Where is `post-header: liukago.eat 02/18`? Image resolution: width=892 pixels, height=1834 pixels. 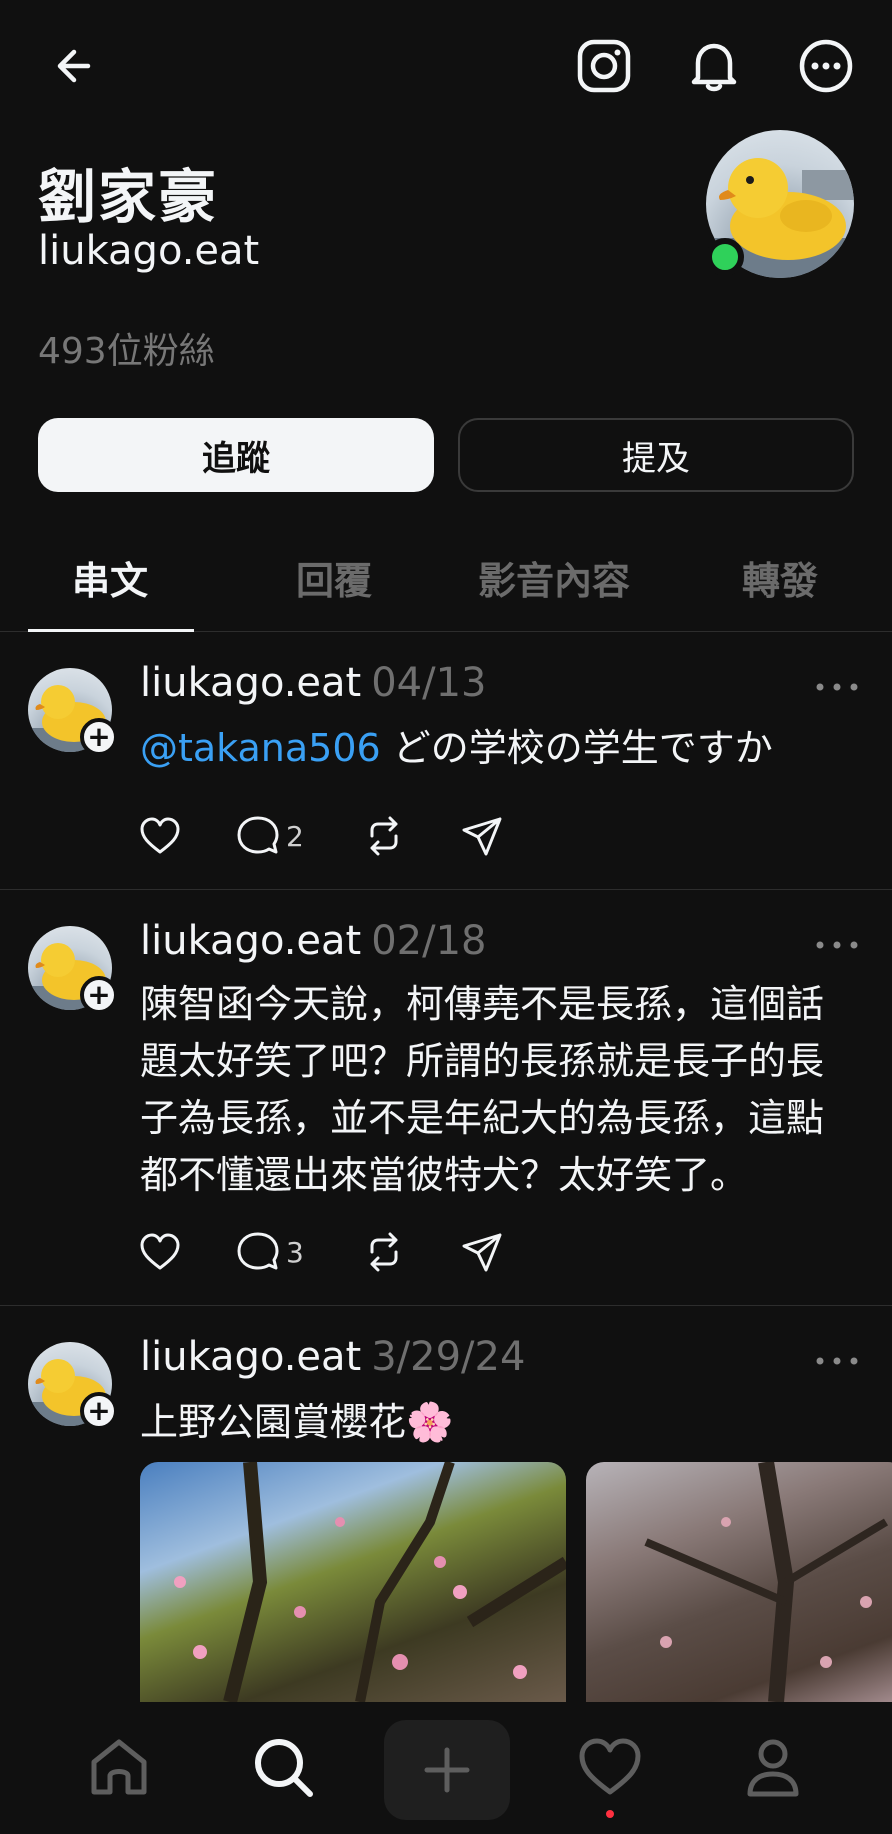
post-header: liukago.eat 02/18 is located at coordinates (313, 941).